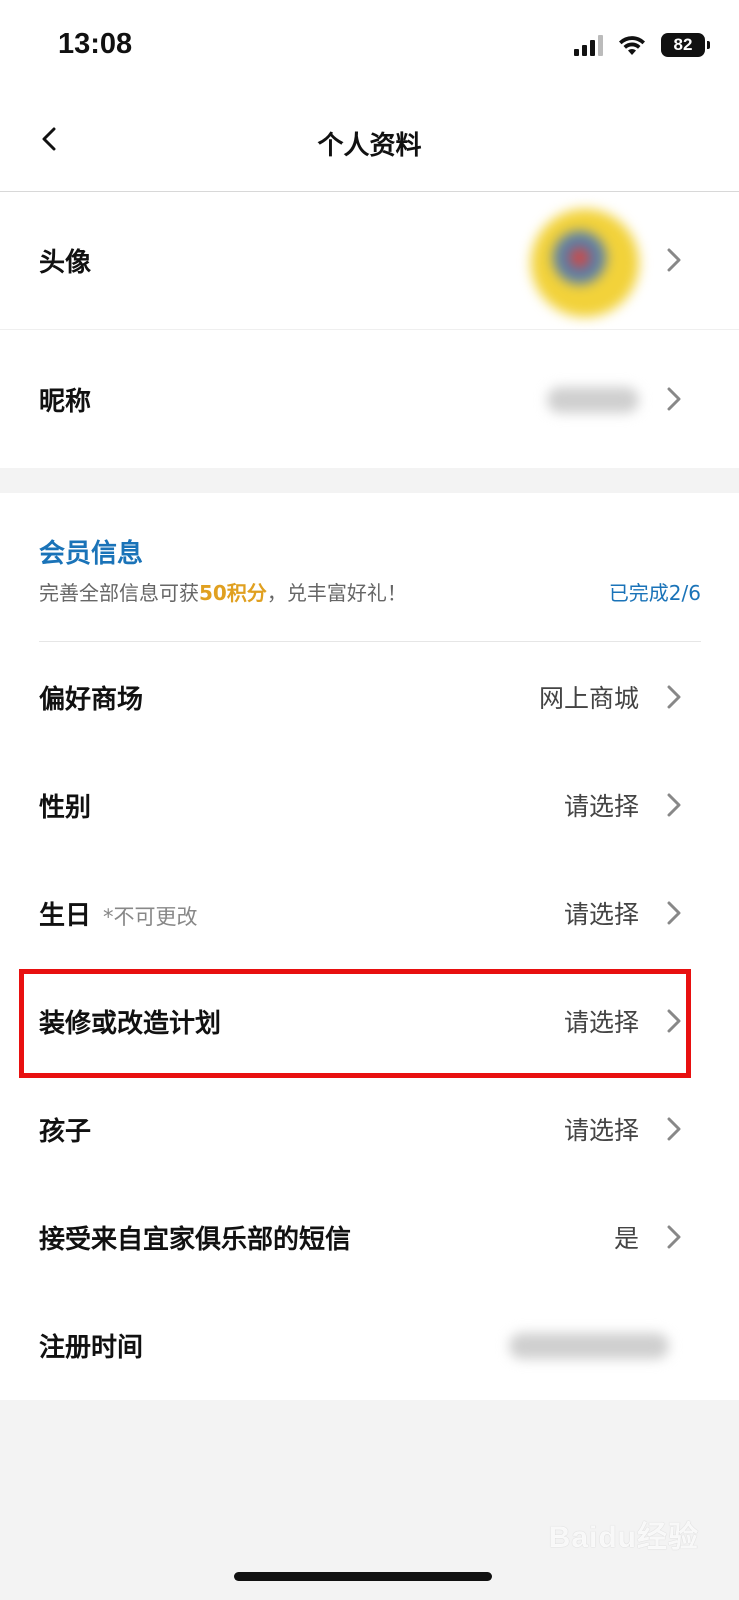  Describe the element at coordinates (65, 1131) in the screenshot. I see `row-label: 孩子` at that location.